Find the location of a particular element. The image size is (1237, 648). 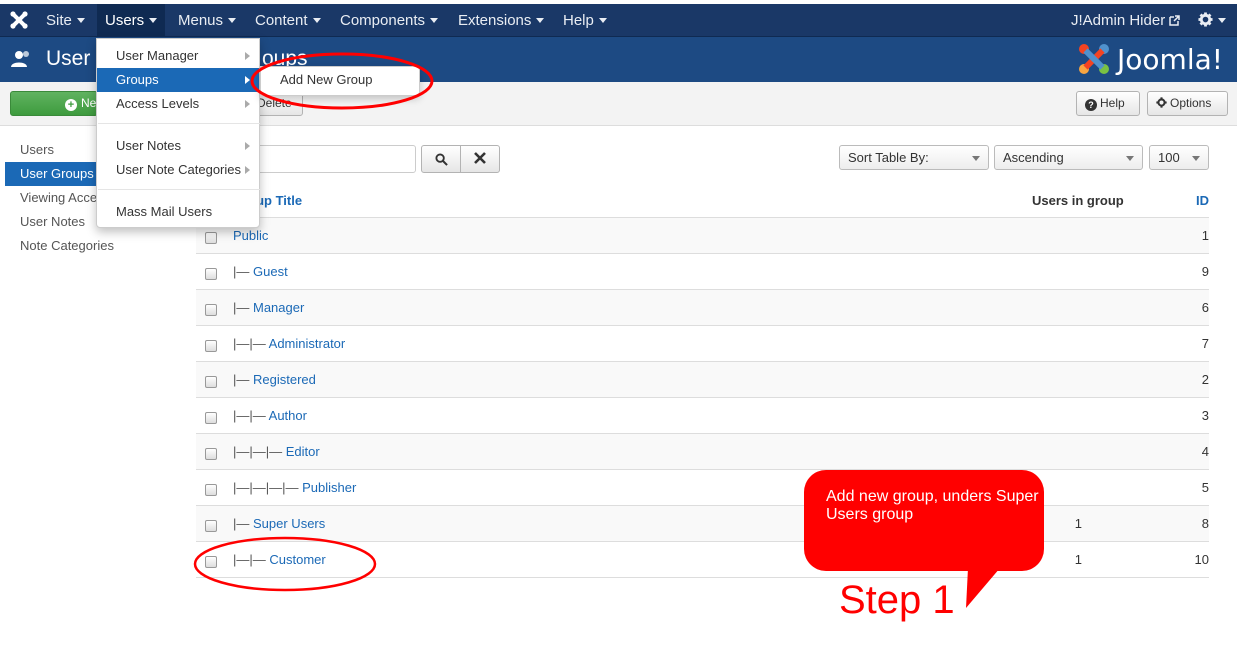

nav-menus: Menus is located at coordinates (207, 20).